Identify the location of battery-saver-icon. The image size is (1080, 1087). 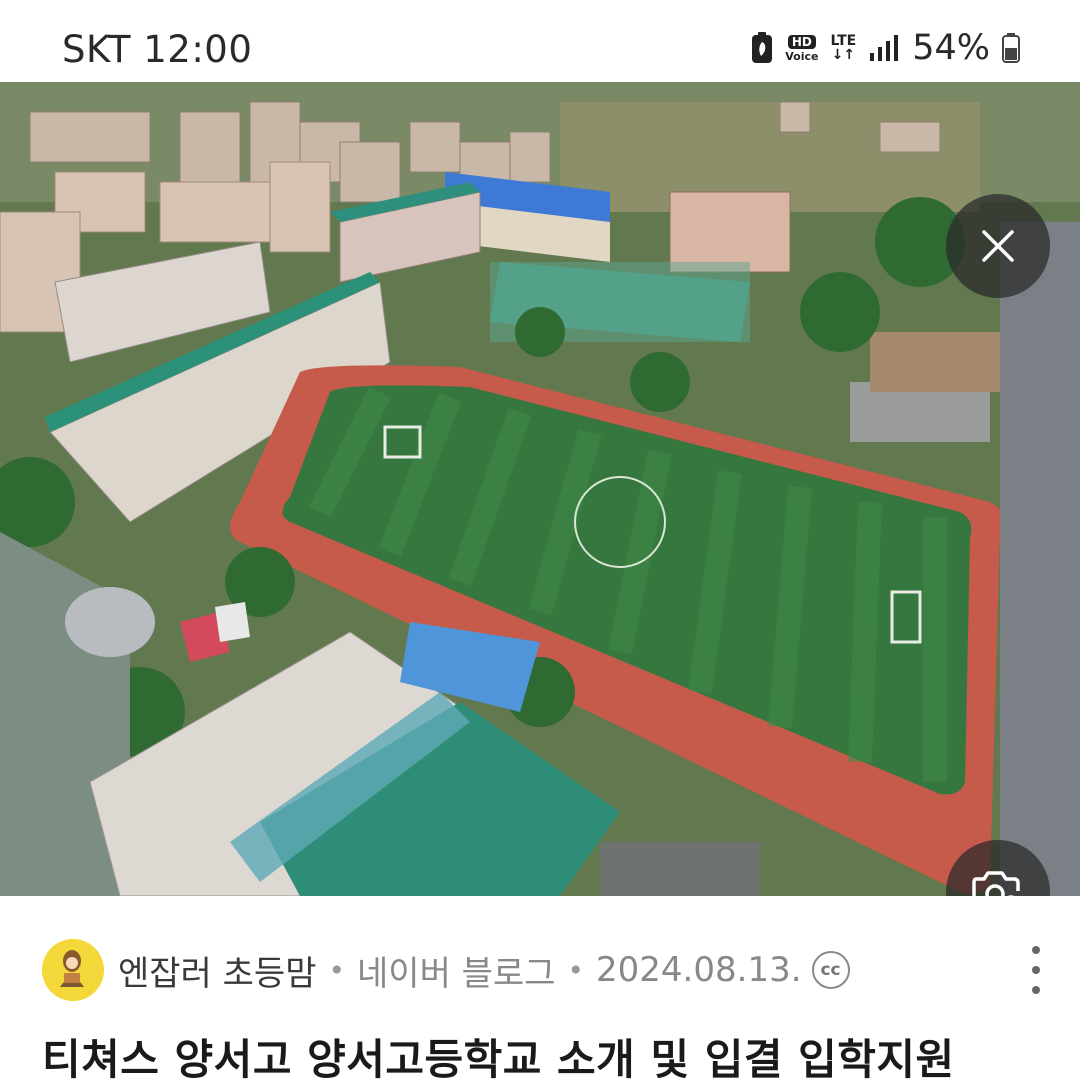
(762, 48).